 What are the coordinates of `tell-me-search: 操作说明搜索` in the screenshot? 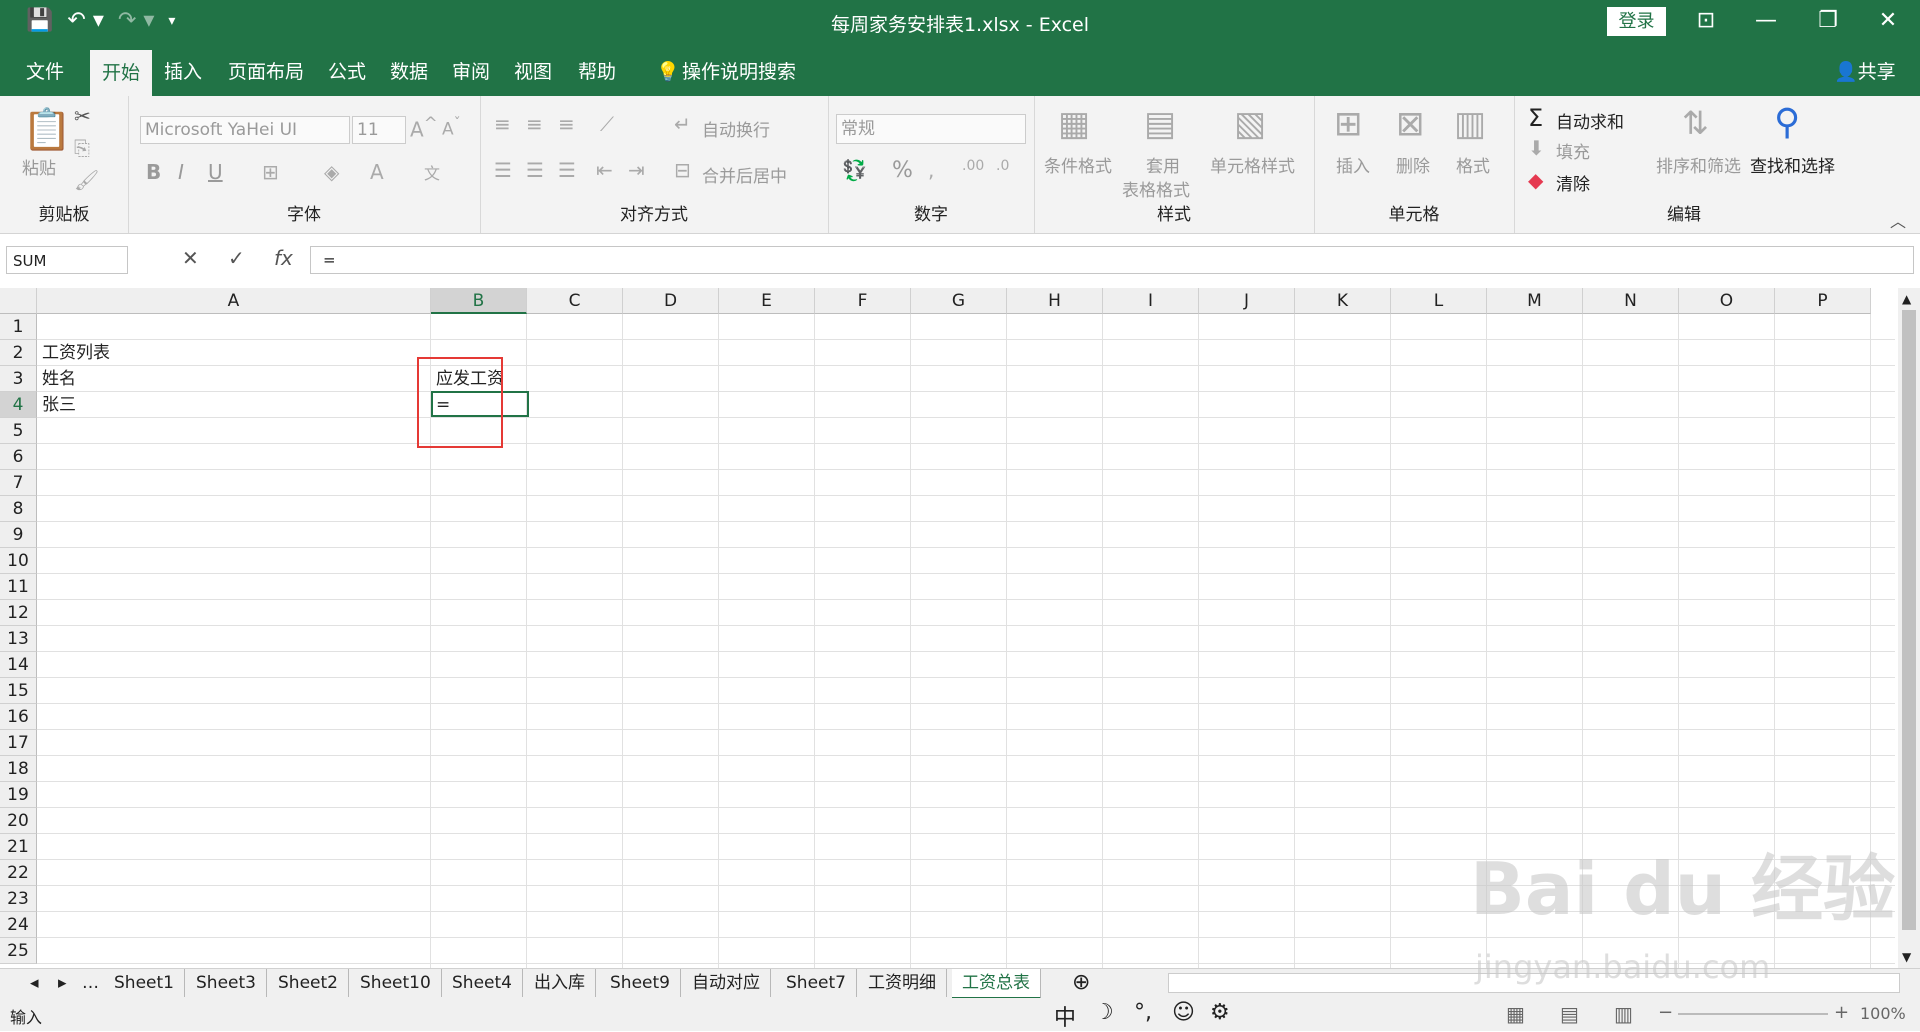 It's located at (739, 71).